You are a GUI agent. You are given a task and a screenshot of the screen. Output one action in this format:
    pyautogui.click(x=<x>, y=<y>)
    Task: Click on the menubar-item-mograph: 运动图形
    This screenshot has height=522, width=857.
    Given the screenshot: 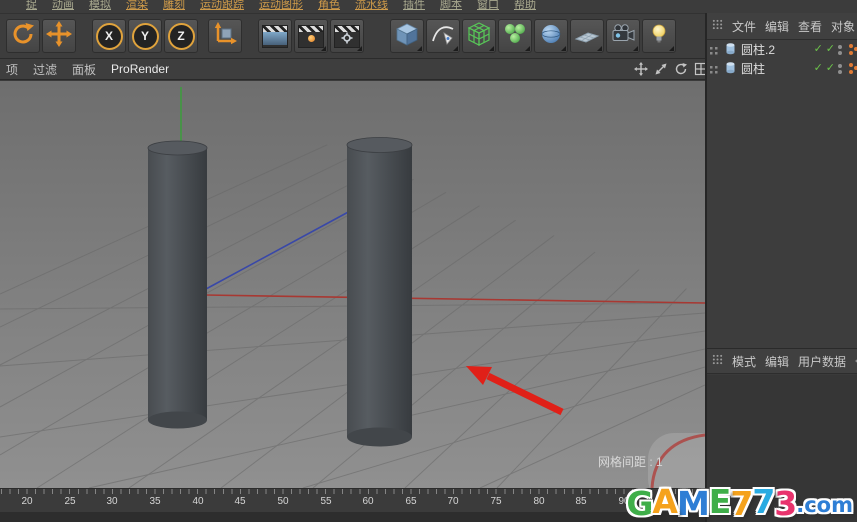 What is the action you would take?
    pyautogui.click(x=281, y=6)
    